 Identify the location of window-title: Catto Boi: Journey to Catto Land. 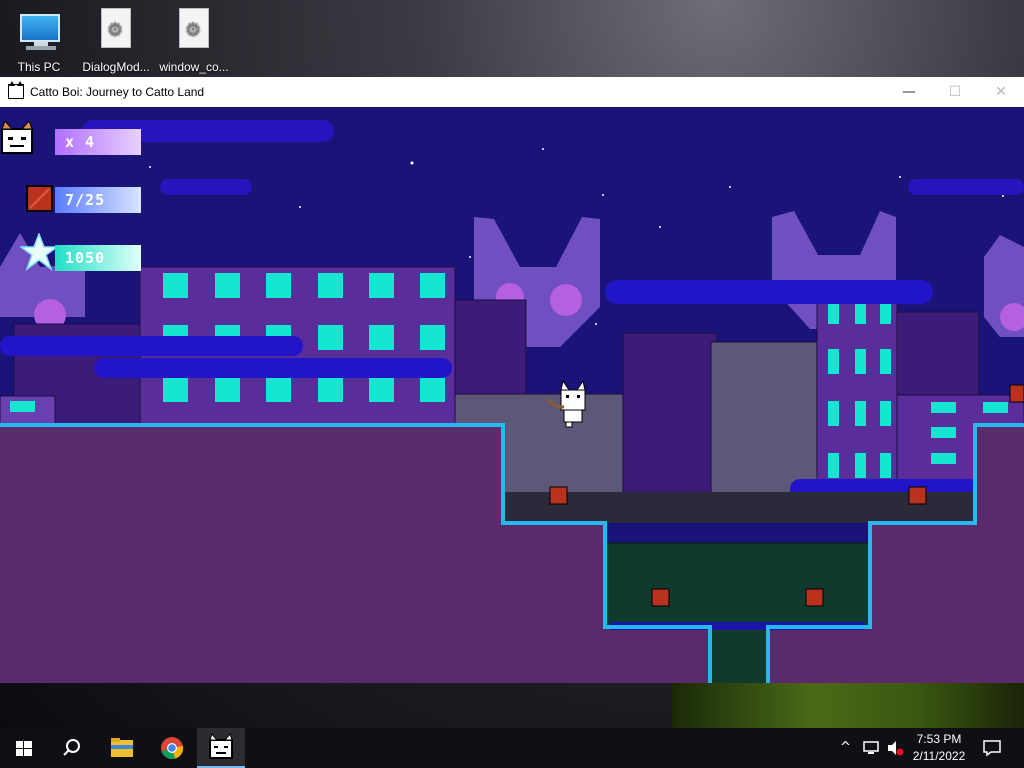
(117, 92).